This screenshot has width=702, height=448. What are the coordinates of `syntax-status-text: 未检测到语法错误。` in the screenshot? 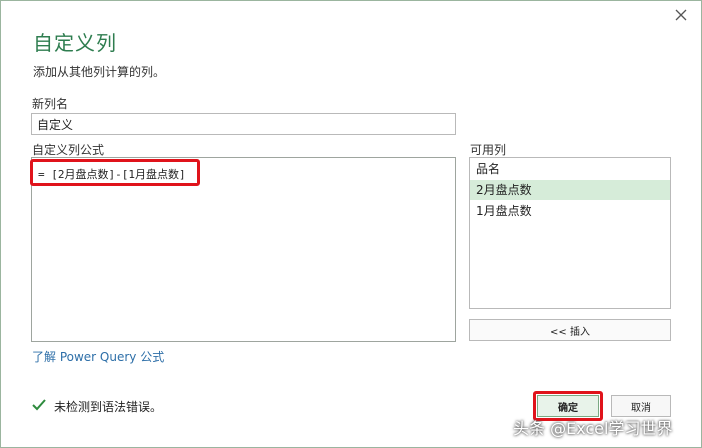 It's located at (108, 407).